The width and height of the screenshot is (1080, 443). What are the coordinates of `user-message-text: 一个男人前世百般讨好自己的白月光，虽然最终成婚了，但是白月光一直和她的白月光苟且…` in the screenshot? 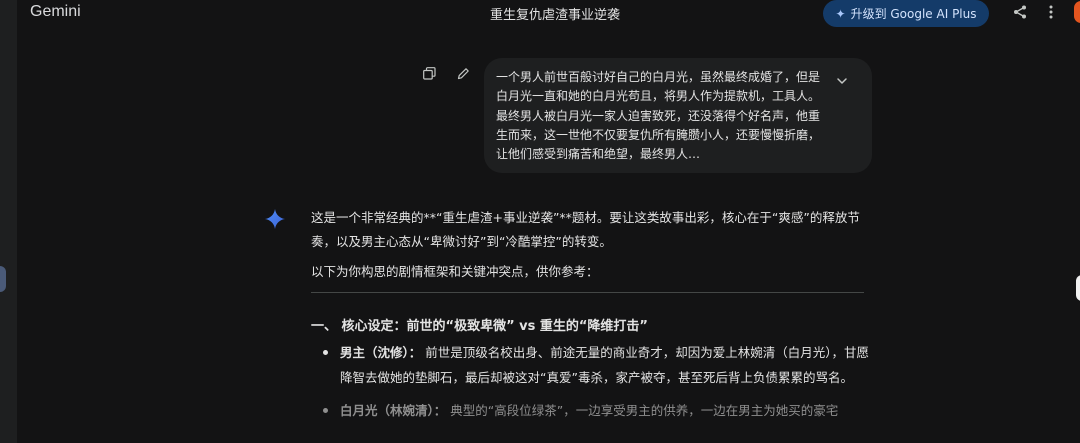 It's located at (658, 116).